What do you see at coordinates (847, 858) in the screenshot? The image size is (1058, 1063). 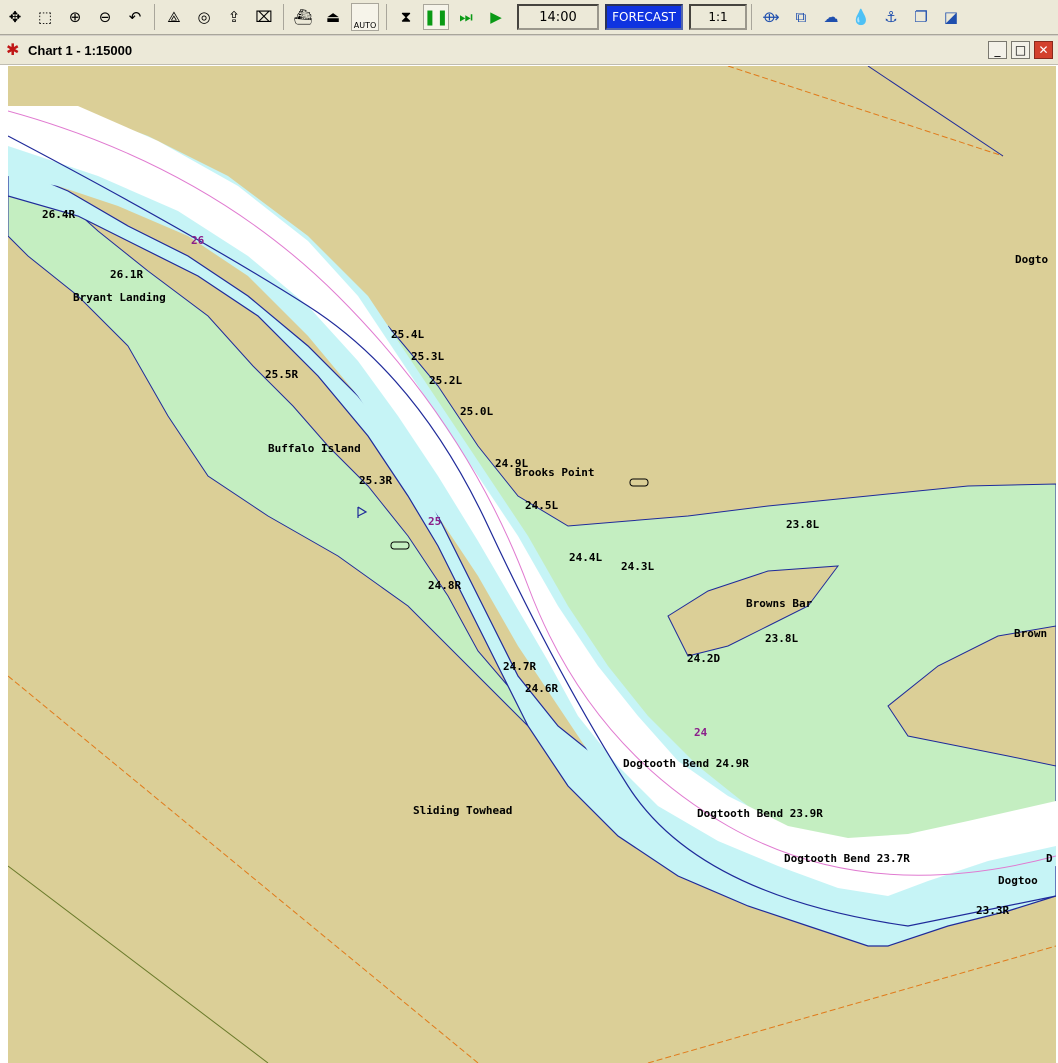 I see `place-label: Dogtooth Bend 23.7R` at bounding box center [847, 858].